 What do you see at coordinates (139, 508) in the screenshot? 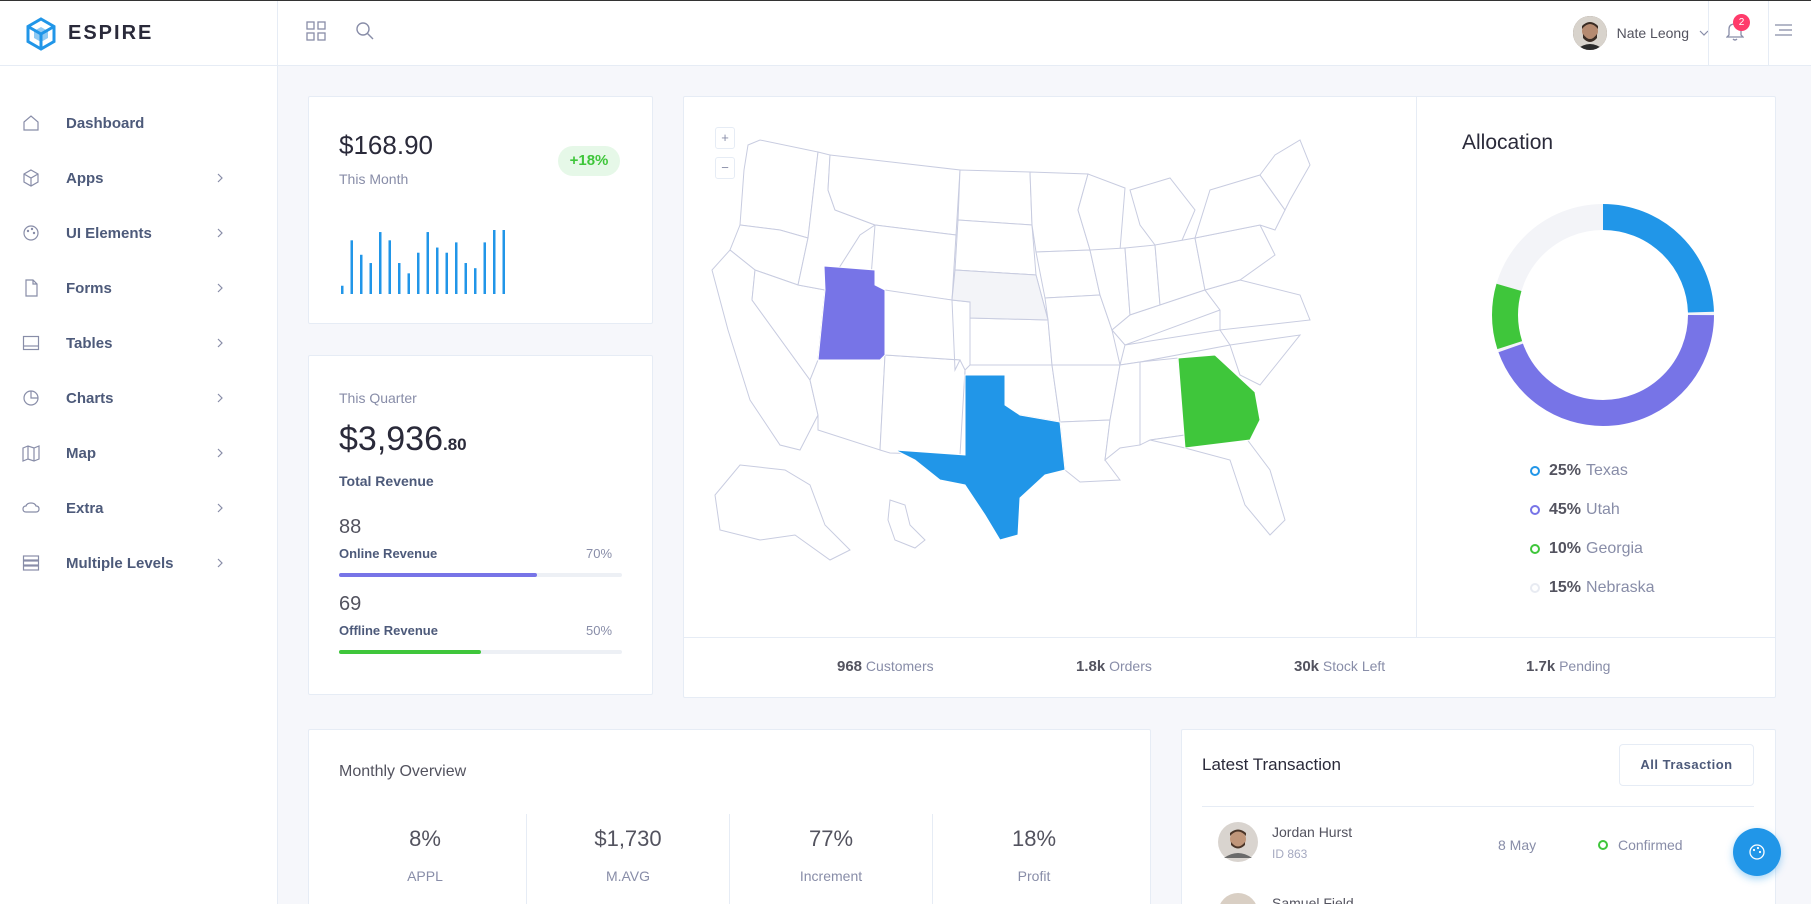
I see `sidebar-item-extra: Extra` at bounding box center [139, 508].